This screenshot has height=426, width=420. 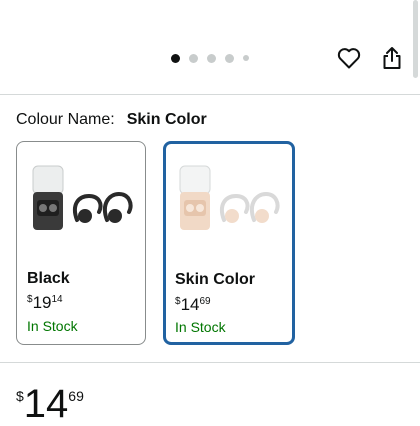 What do you see at coordinates (82, 197) in the screenshot?
I see `product-thumbnail-black` at bounding box center [82, 197].